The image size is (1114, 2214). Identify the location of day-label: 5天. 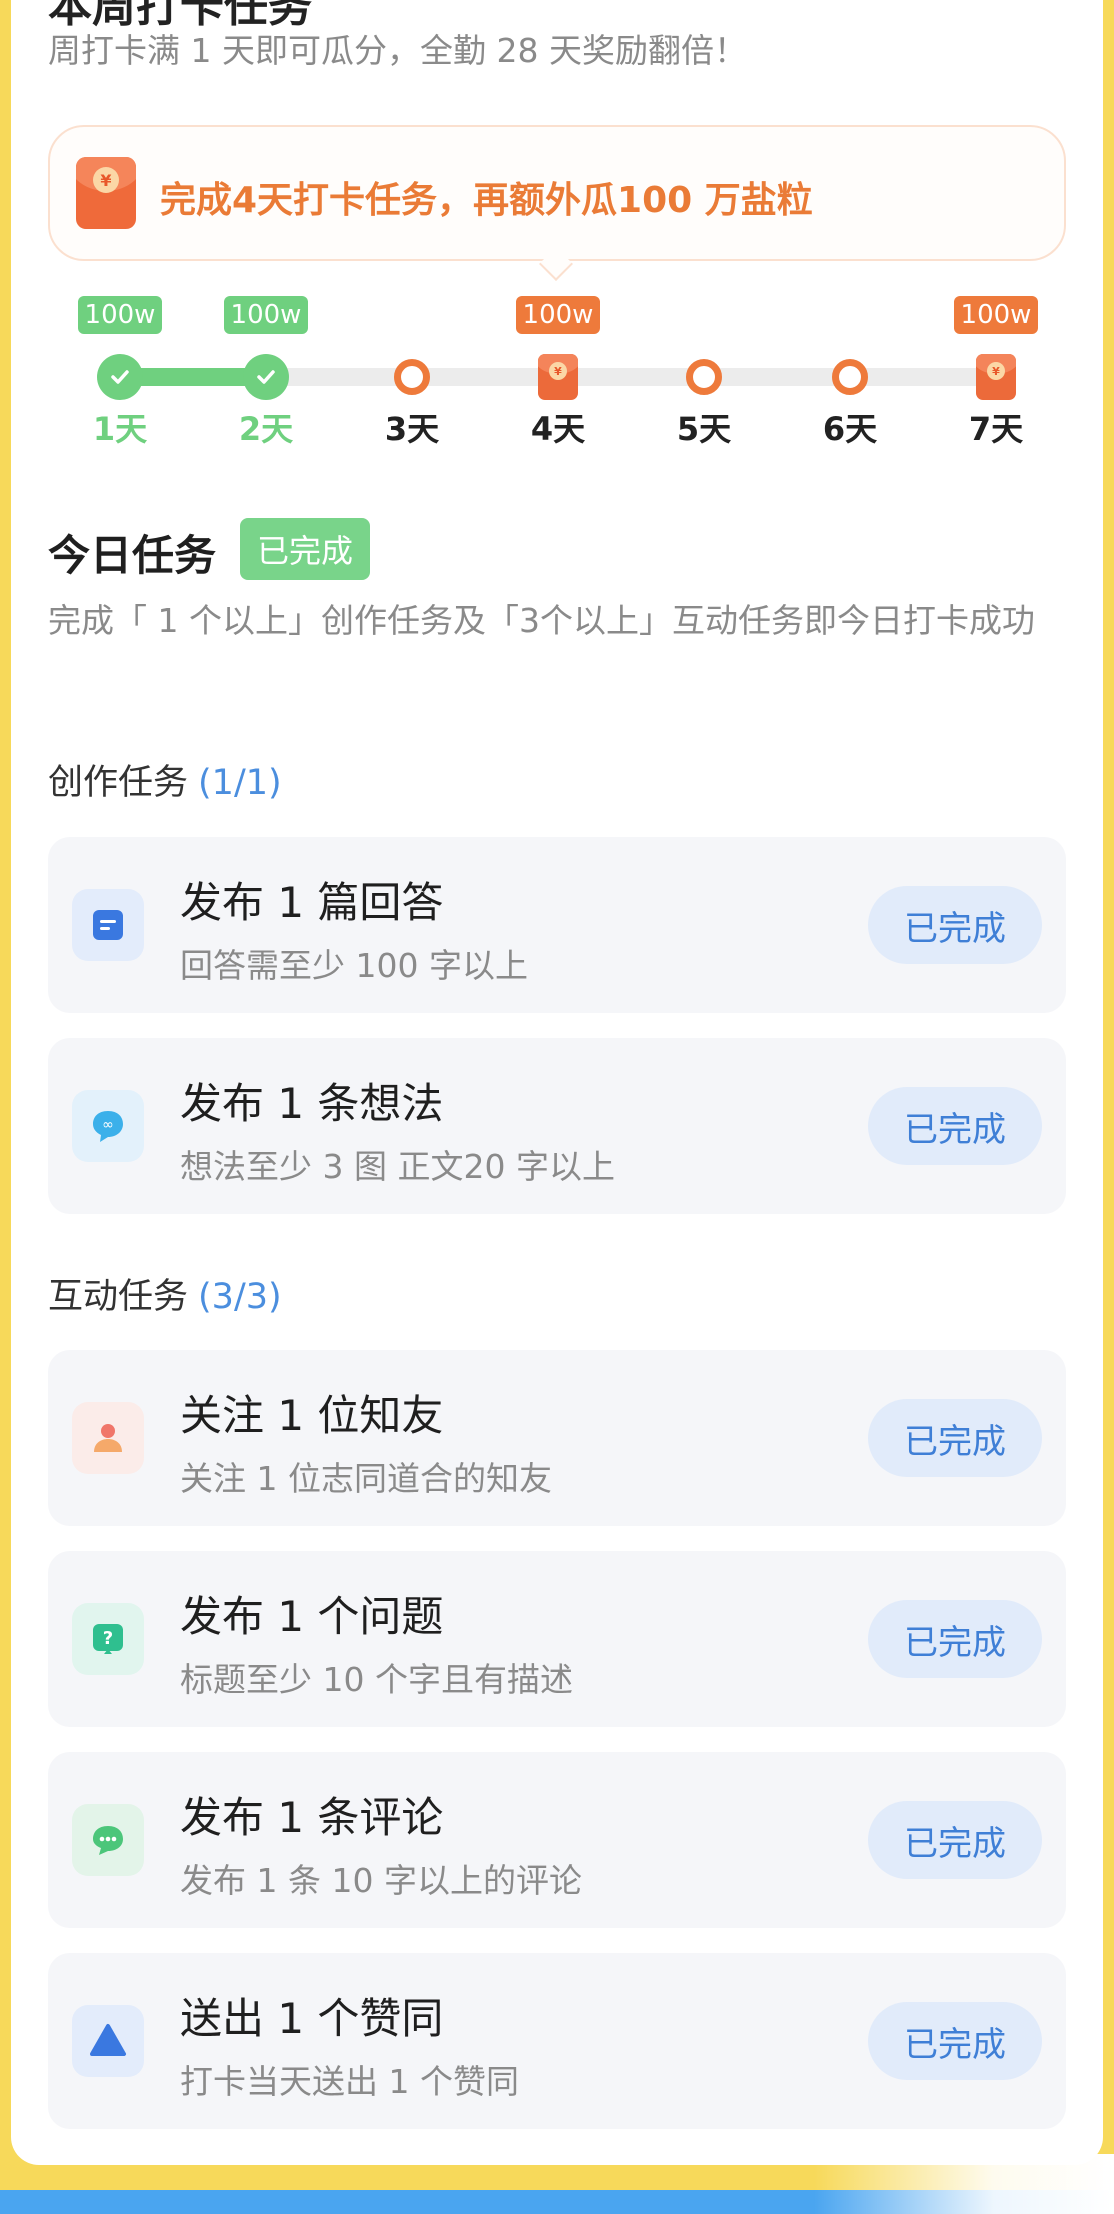
(704, 429).